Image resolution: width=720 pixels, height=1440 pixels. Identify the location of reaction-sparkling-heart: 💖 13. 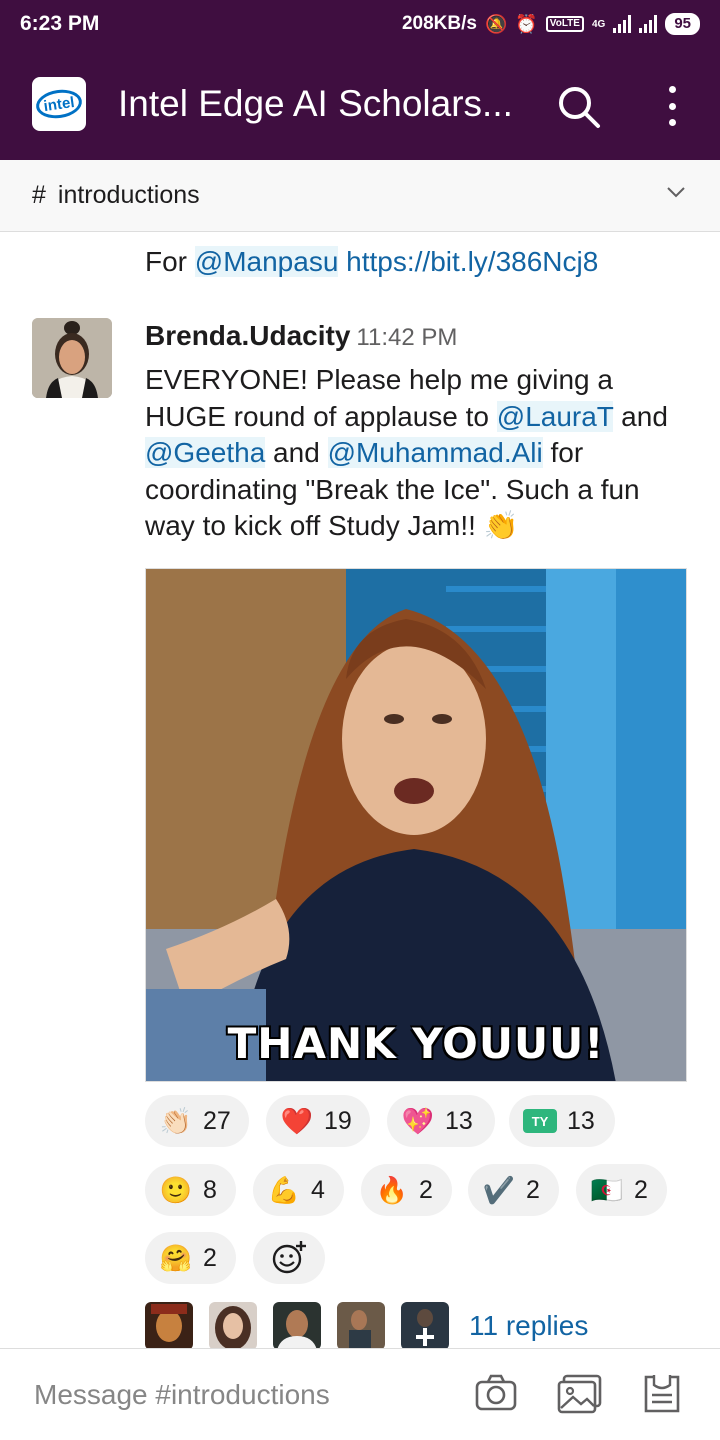
(441, 1121).